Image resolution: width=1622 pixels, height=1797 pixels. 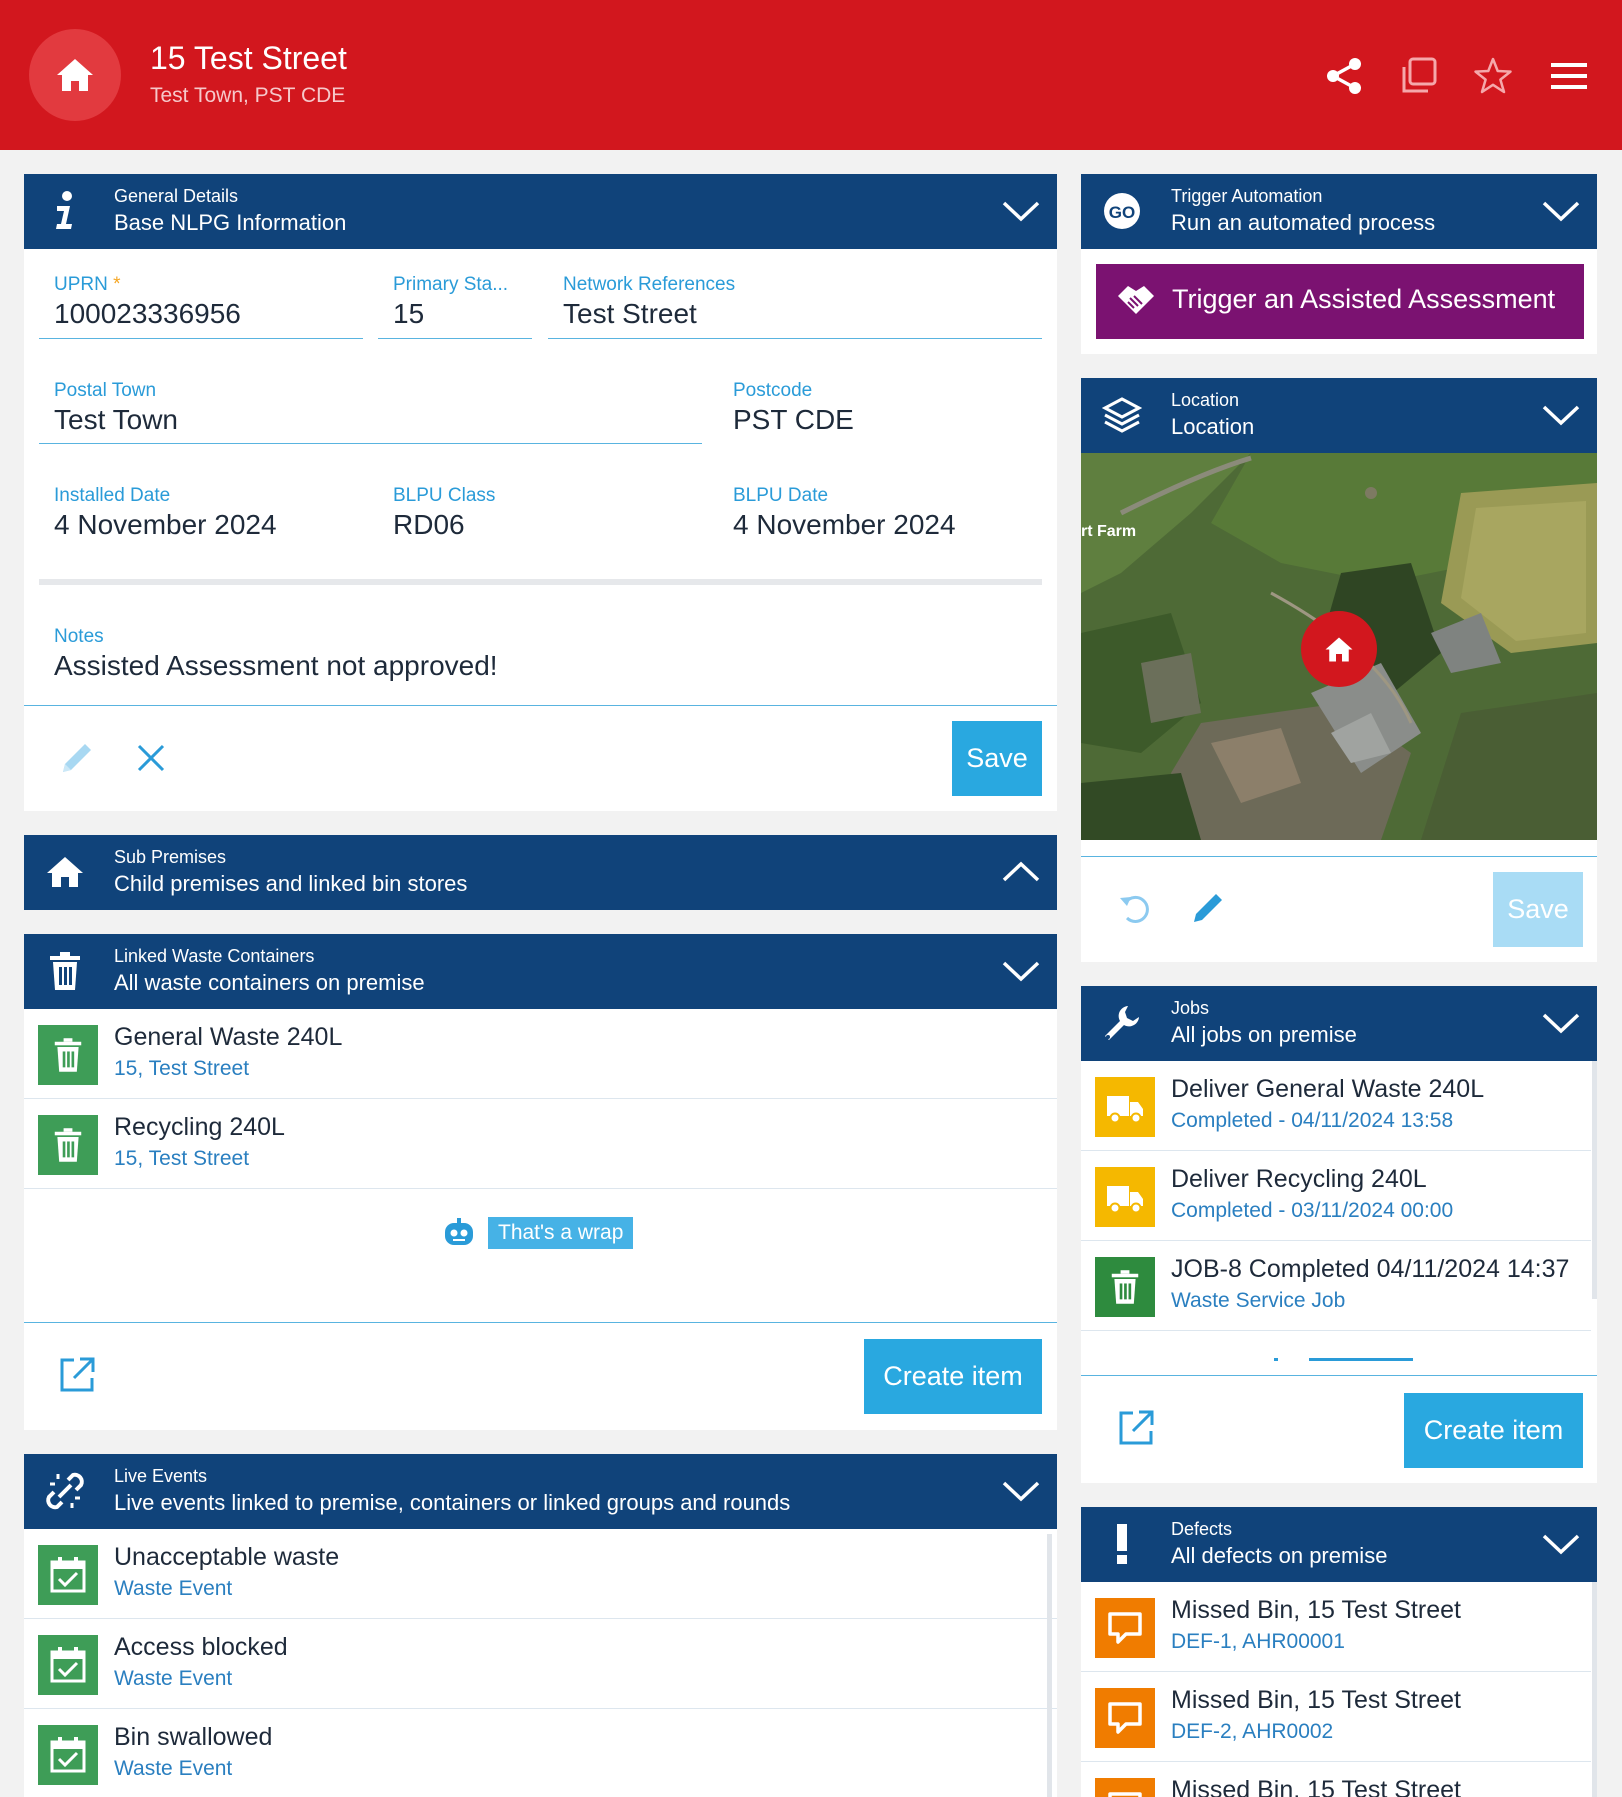 I want to click on go-icon-wrap: GO, so click(x=1122, y=211).